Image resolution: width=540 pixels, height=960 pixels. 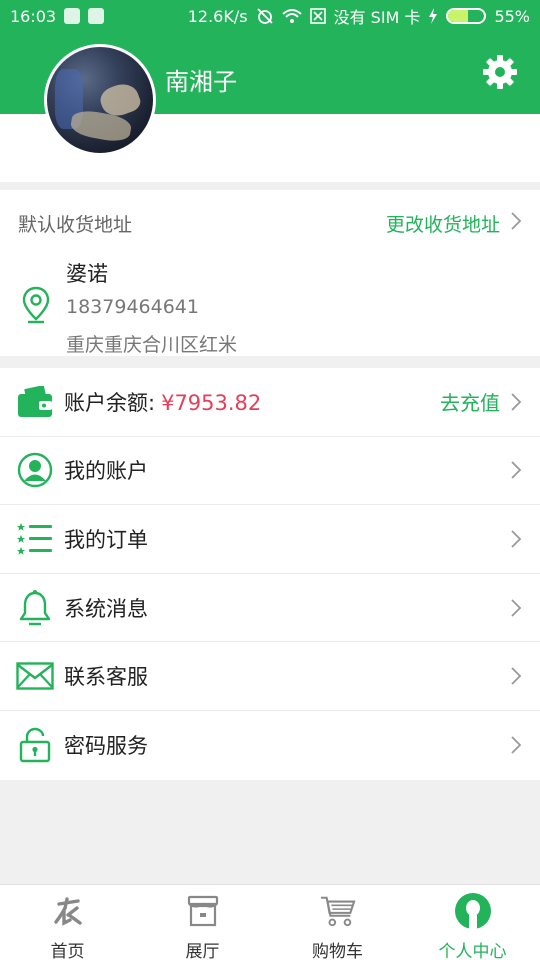 What do you see at coordinates (472, 911) in the screenshot?
I see `person-icon` at bounding box center [472, 911].